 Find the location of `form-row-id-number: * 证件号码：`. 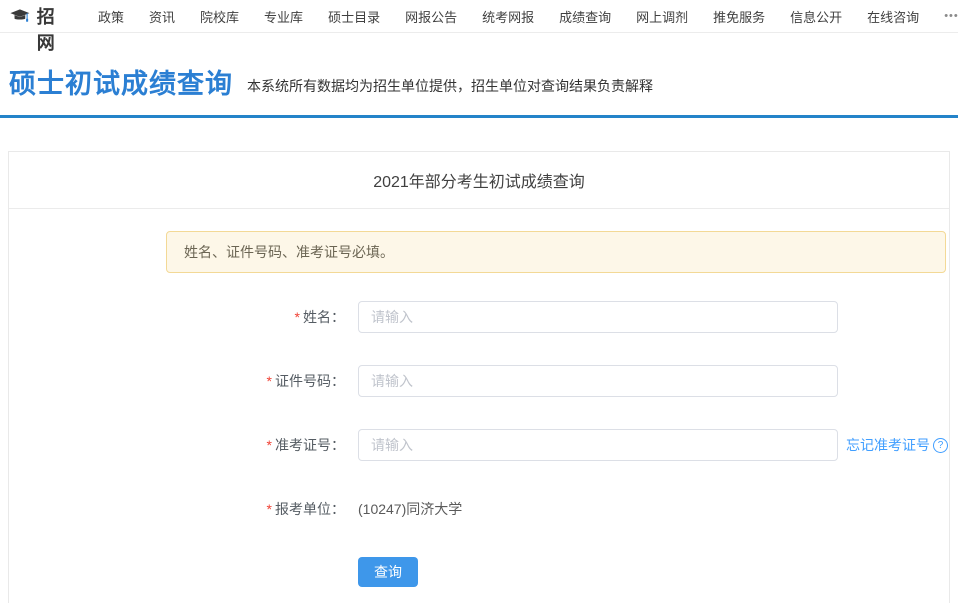

form-row-id-number: * 证件号码： is located at coordinates (479, 381).